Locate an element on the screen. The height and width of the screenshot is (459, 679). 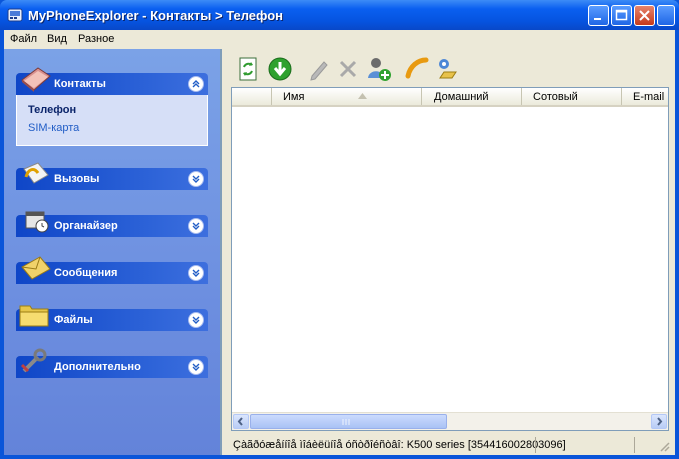
arrow-right-icon is located at coordinates (660, 421).